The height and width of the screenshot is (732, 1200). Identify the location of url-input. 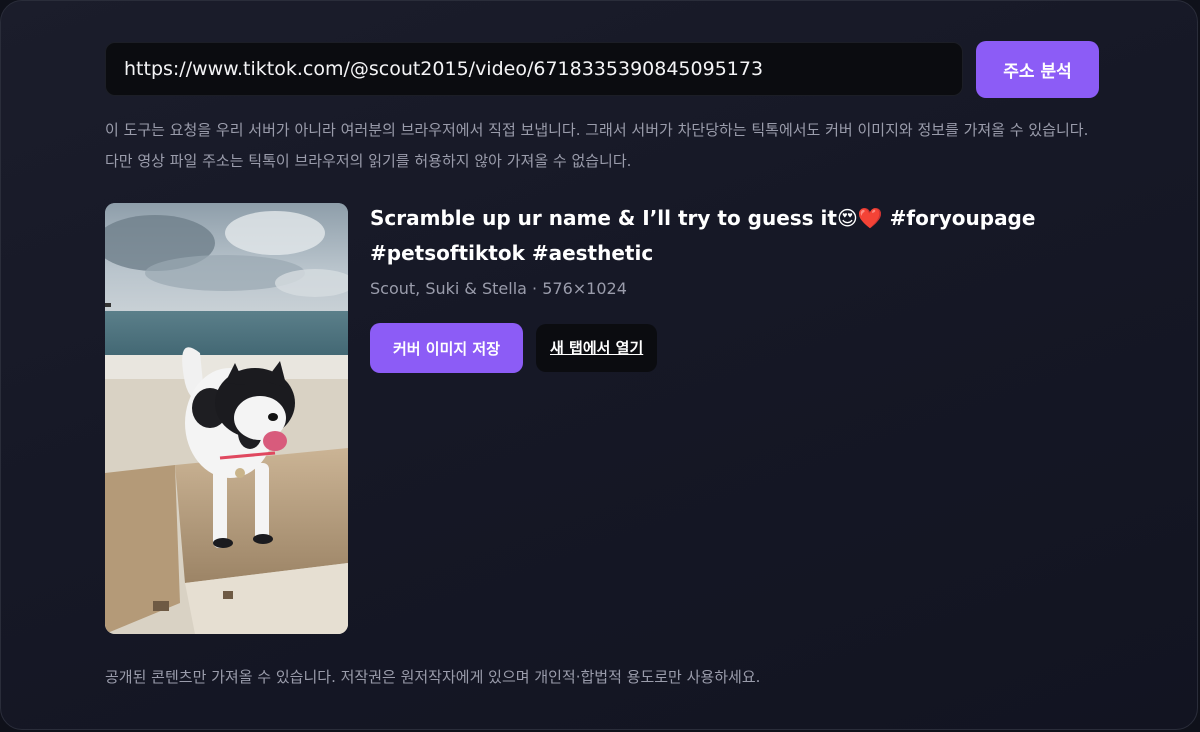
(534, 69).